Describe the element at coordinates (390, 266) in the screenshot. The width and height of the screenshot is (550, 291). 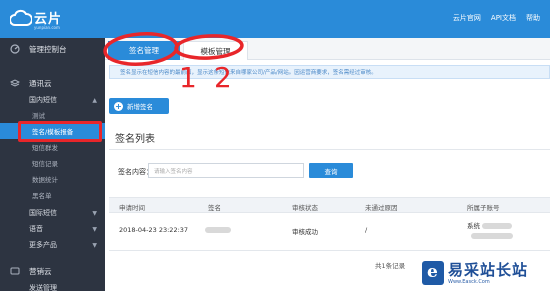
I see `pagination-summary: 共1条记录` at that location.